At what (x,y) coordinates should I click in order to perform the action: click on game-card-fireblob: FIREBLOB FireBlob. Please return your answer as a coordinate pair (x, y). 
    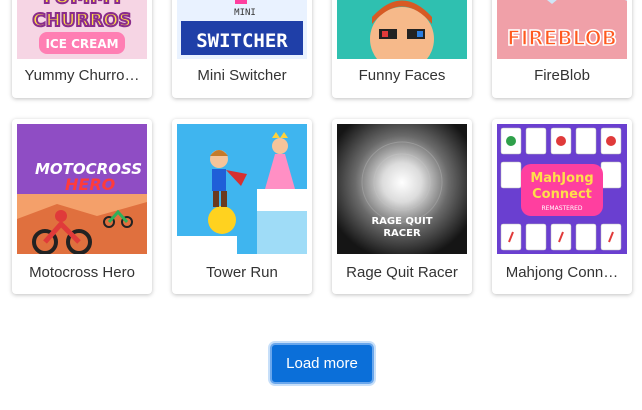
    Looking at the image, I should click on (562, 49).